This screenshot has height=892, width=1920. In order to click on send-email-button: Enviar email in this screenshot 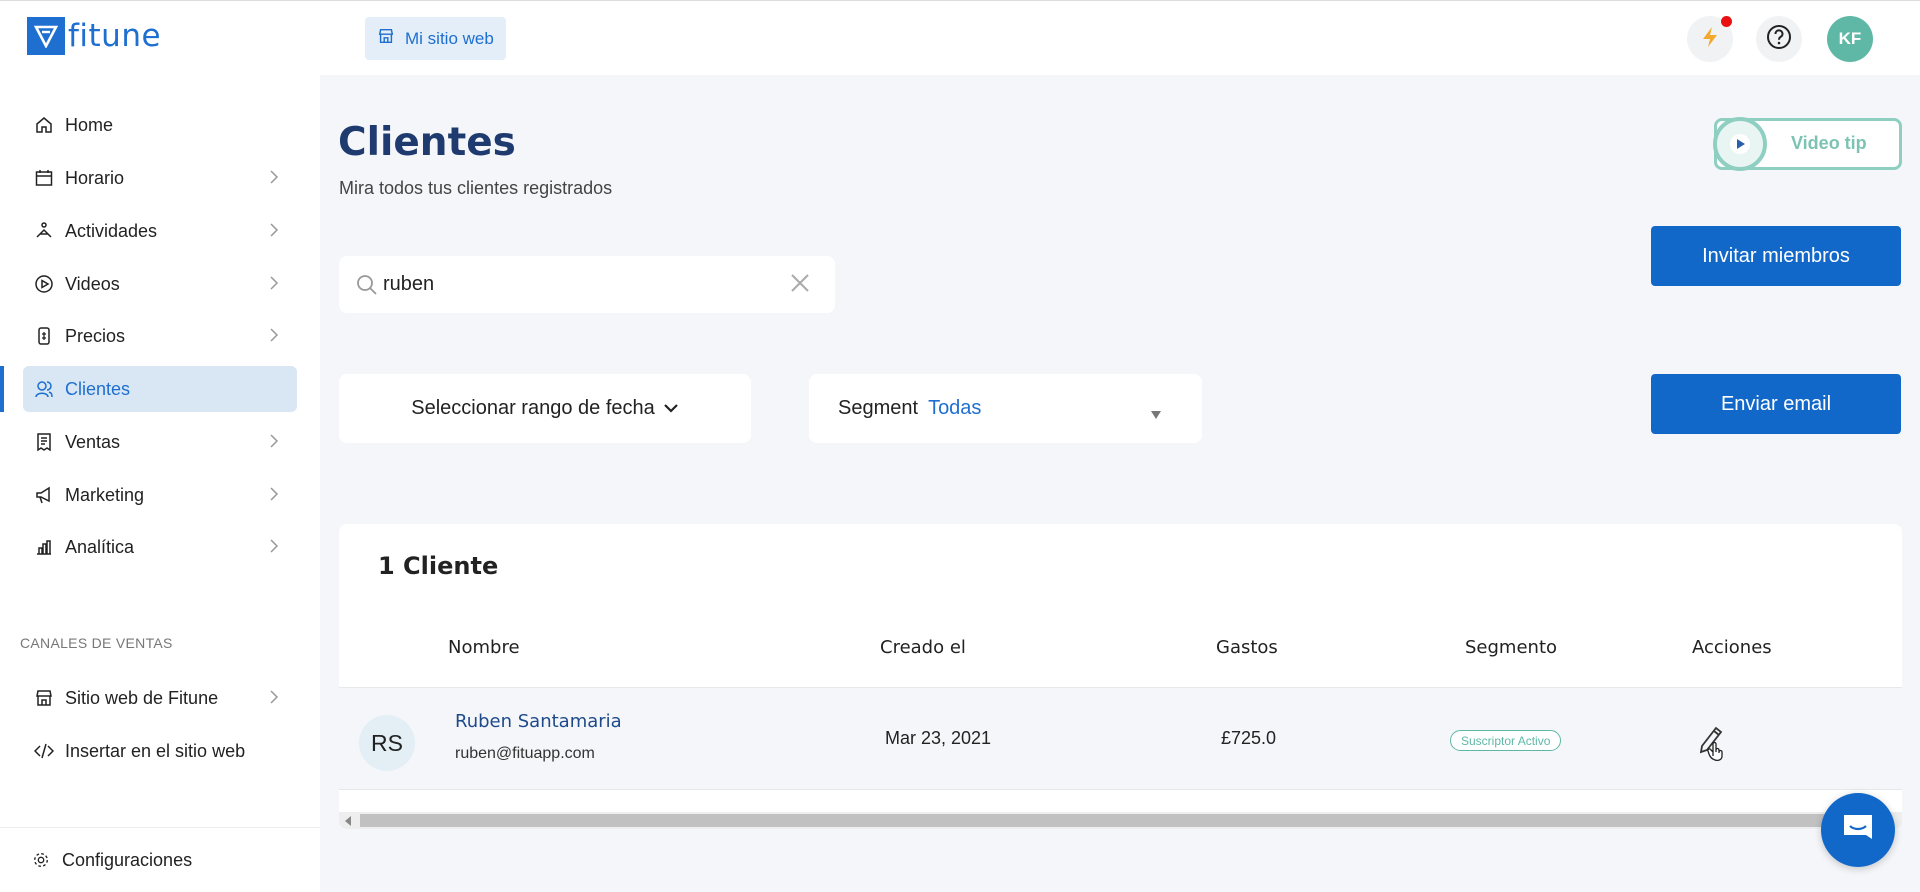, I will do `click(1776, 404)`.